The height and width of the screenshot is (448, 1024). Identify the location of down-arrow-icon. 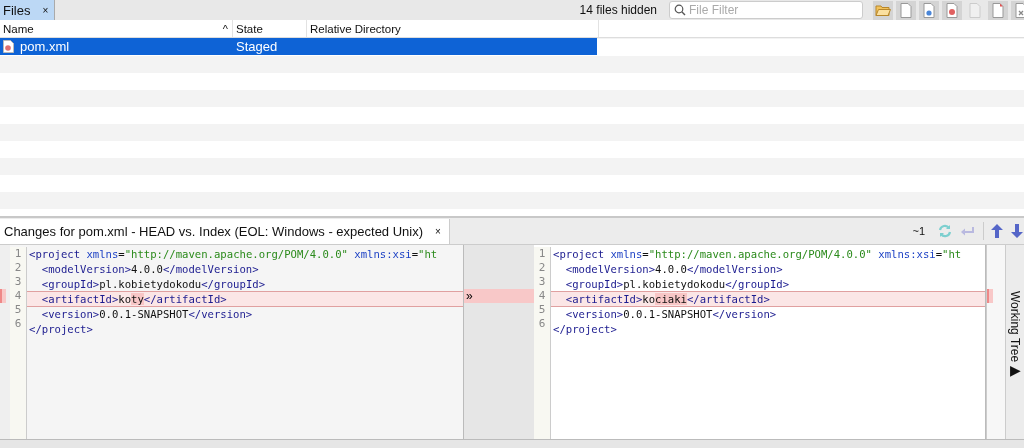
(1017, 231).